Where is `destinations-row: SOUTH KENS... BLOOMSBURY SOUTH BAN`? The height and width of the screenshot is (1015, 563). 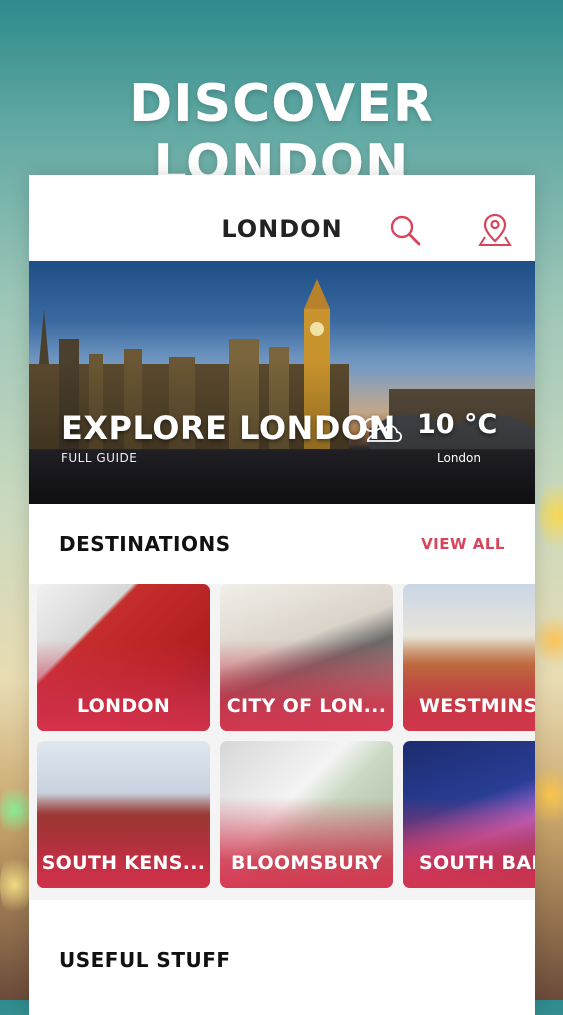
destinations-row: SOUTH KENS... BLOOMSBURY SOUTH BAN is located at coordinates (286, 814).